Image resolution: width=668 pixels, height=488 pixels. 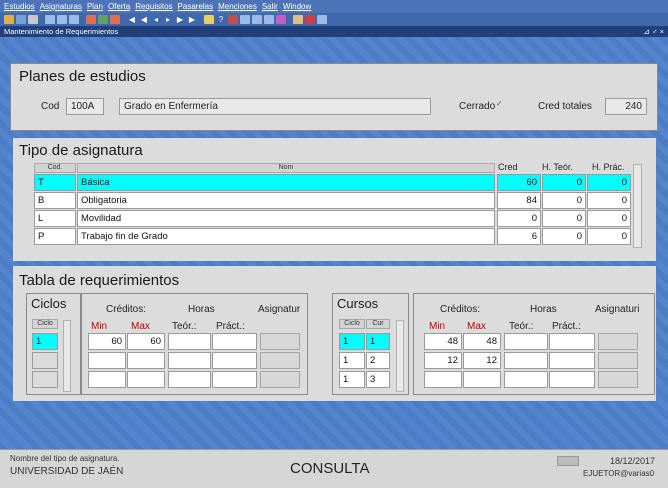 I want to click on menu-salir: Salir, so click(x=270, y=6).